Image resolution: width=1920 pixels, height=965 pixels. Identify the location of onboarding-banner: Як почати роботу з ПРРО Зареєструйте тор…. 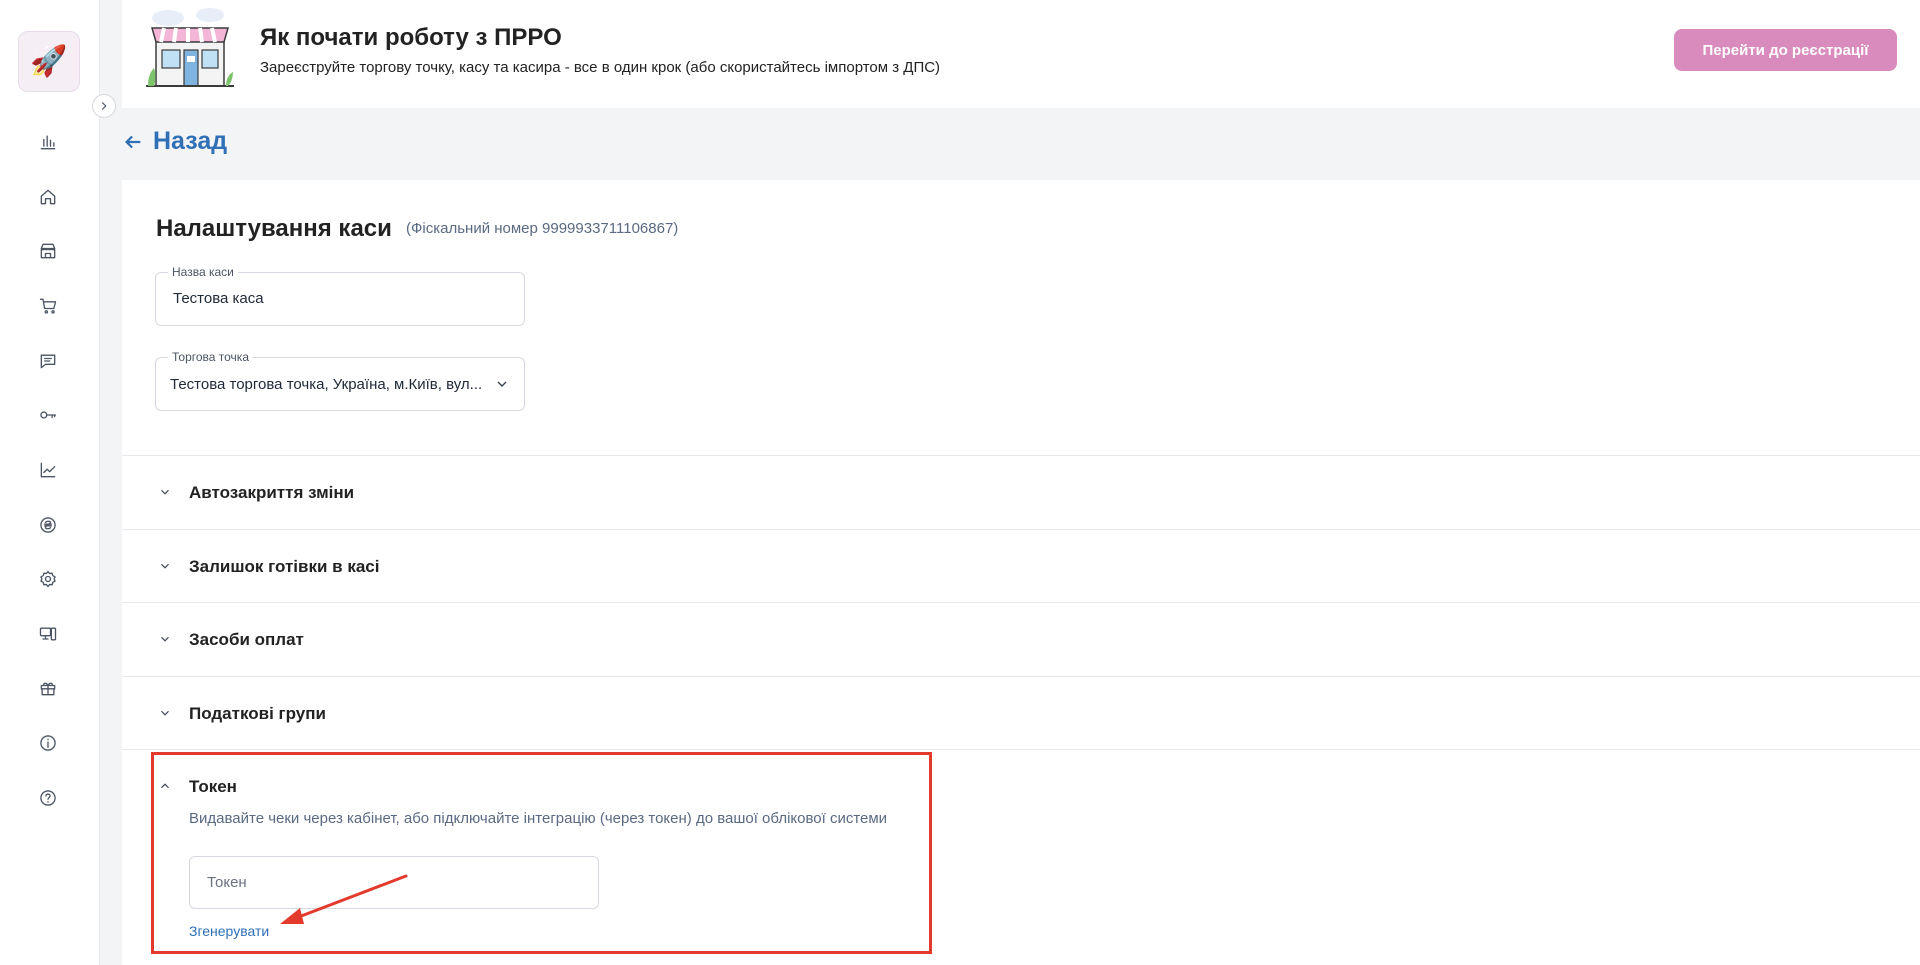
(1021, 54).